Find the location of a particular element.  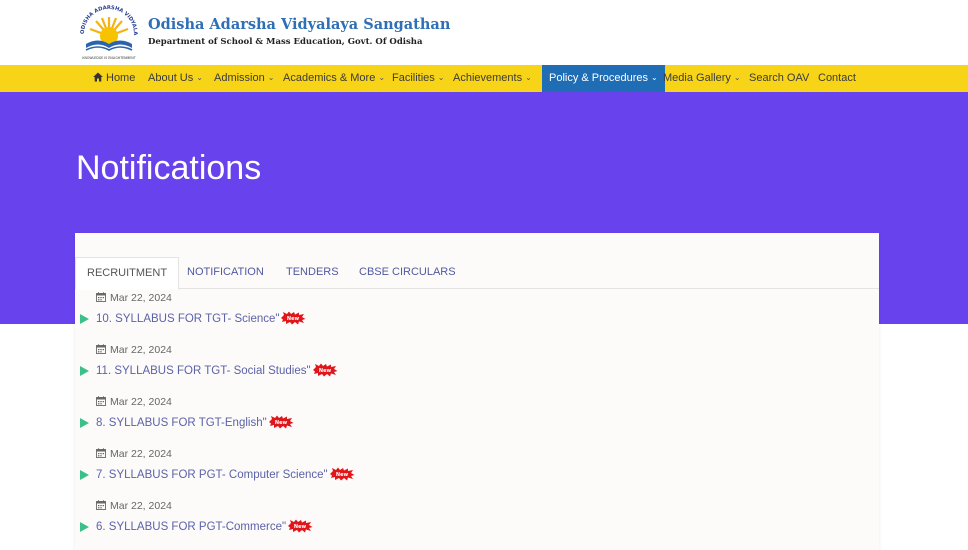

svg-text: KNOWLEDGE IS ENLIGHTENMENT is located at coordinates (108, 58).